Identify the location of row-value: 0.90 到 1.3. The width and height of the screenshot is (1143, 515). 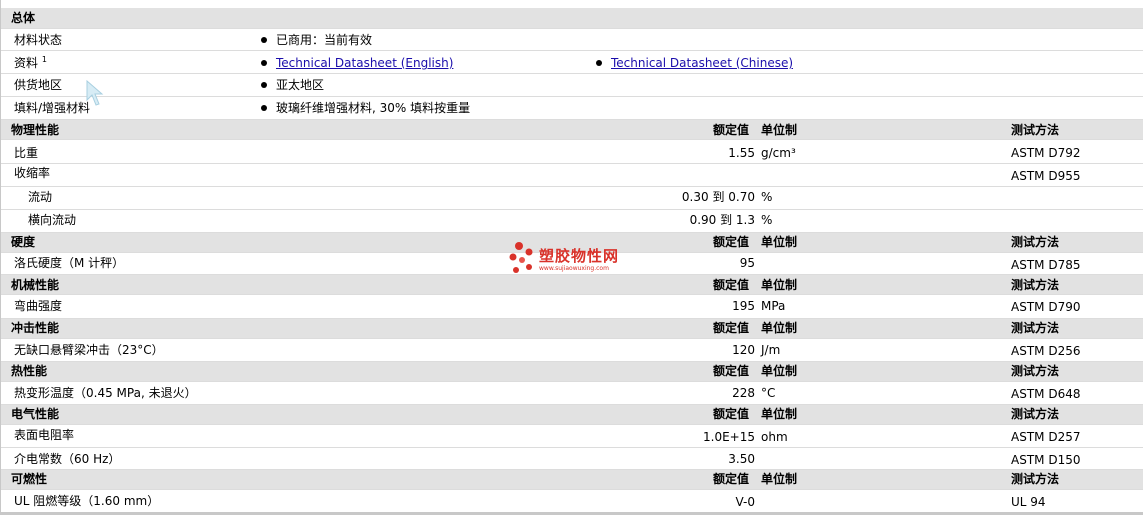
(722, 220).